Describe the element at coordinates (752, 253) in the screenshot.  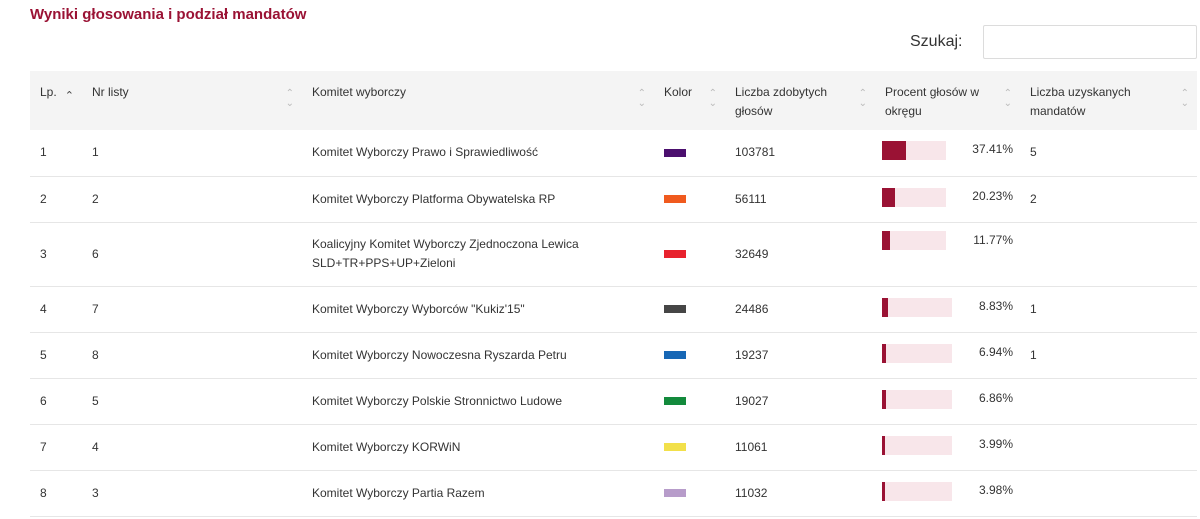
I see `cell-votes: 32649` at that location.